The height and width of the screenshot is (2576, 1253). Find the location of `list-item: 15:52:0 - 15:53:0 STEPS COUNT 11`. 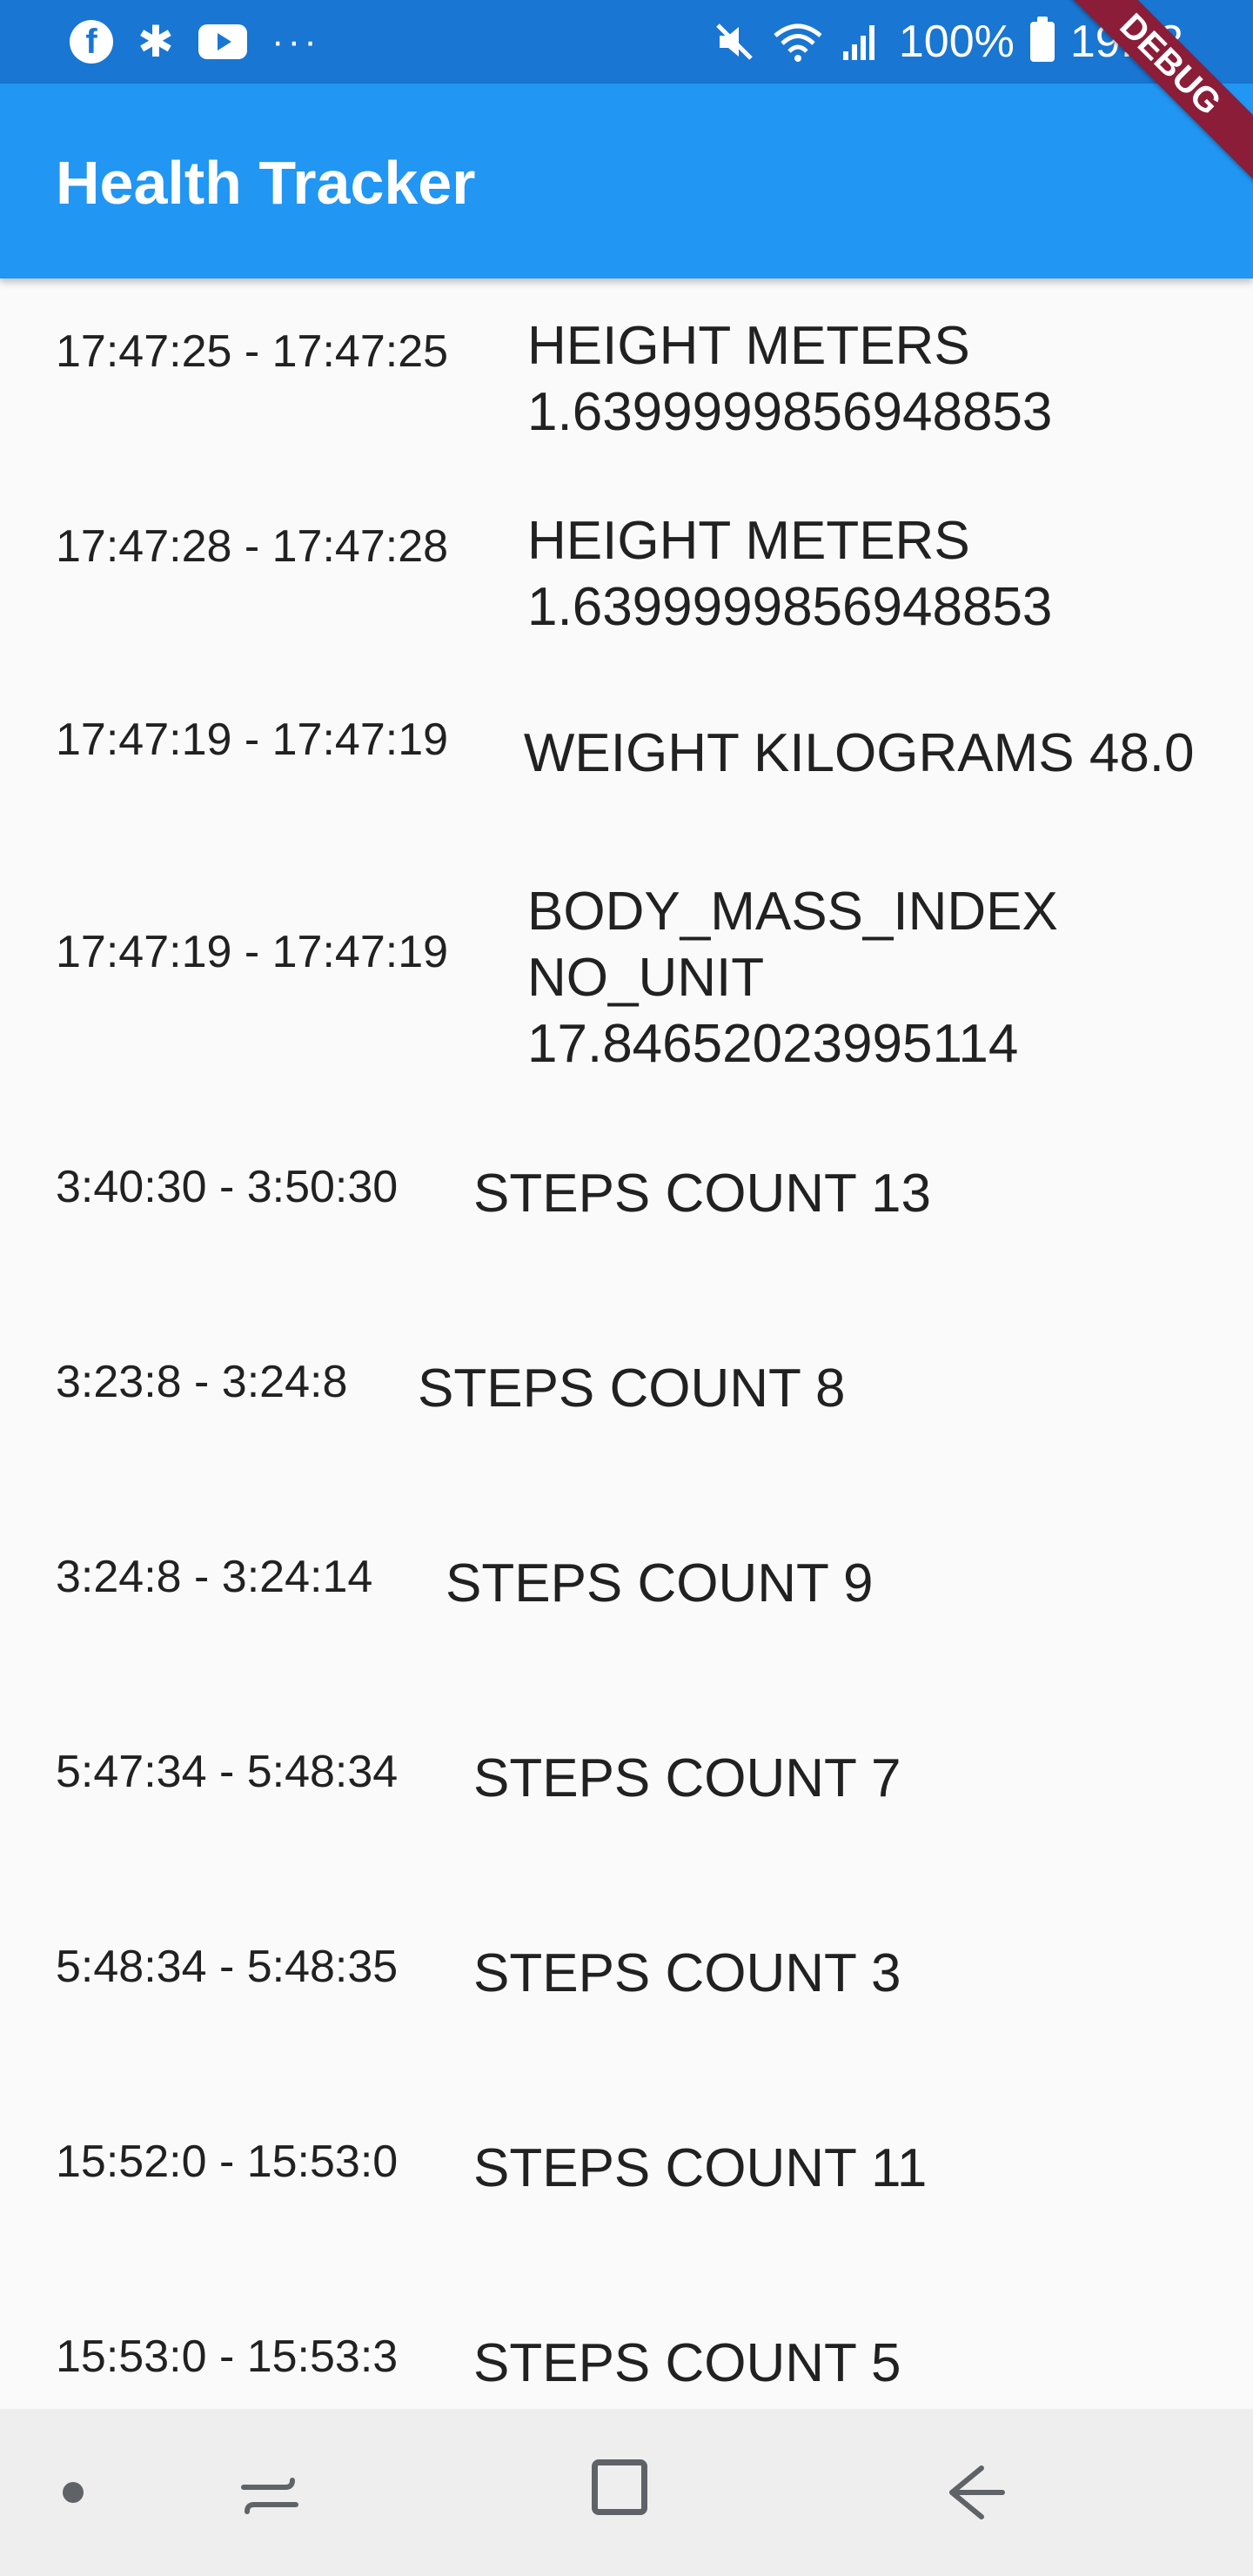

list-item: 15:52:0 - 15:53:0 STEPS COUNT 11 is located at coordinates (626, 2163).